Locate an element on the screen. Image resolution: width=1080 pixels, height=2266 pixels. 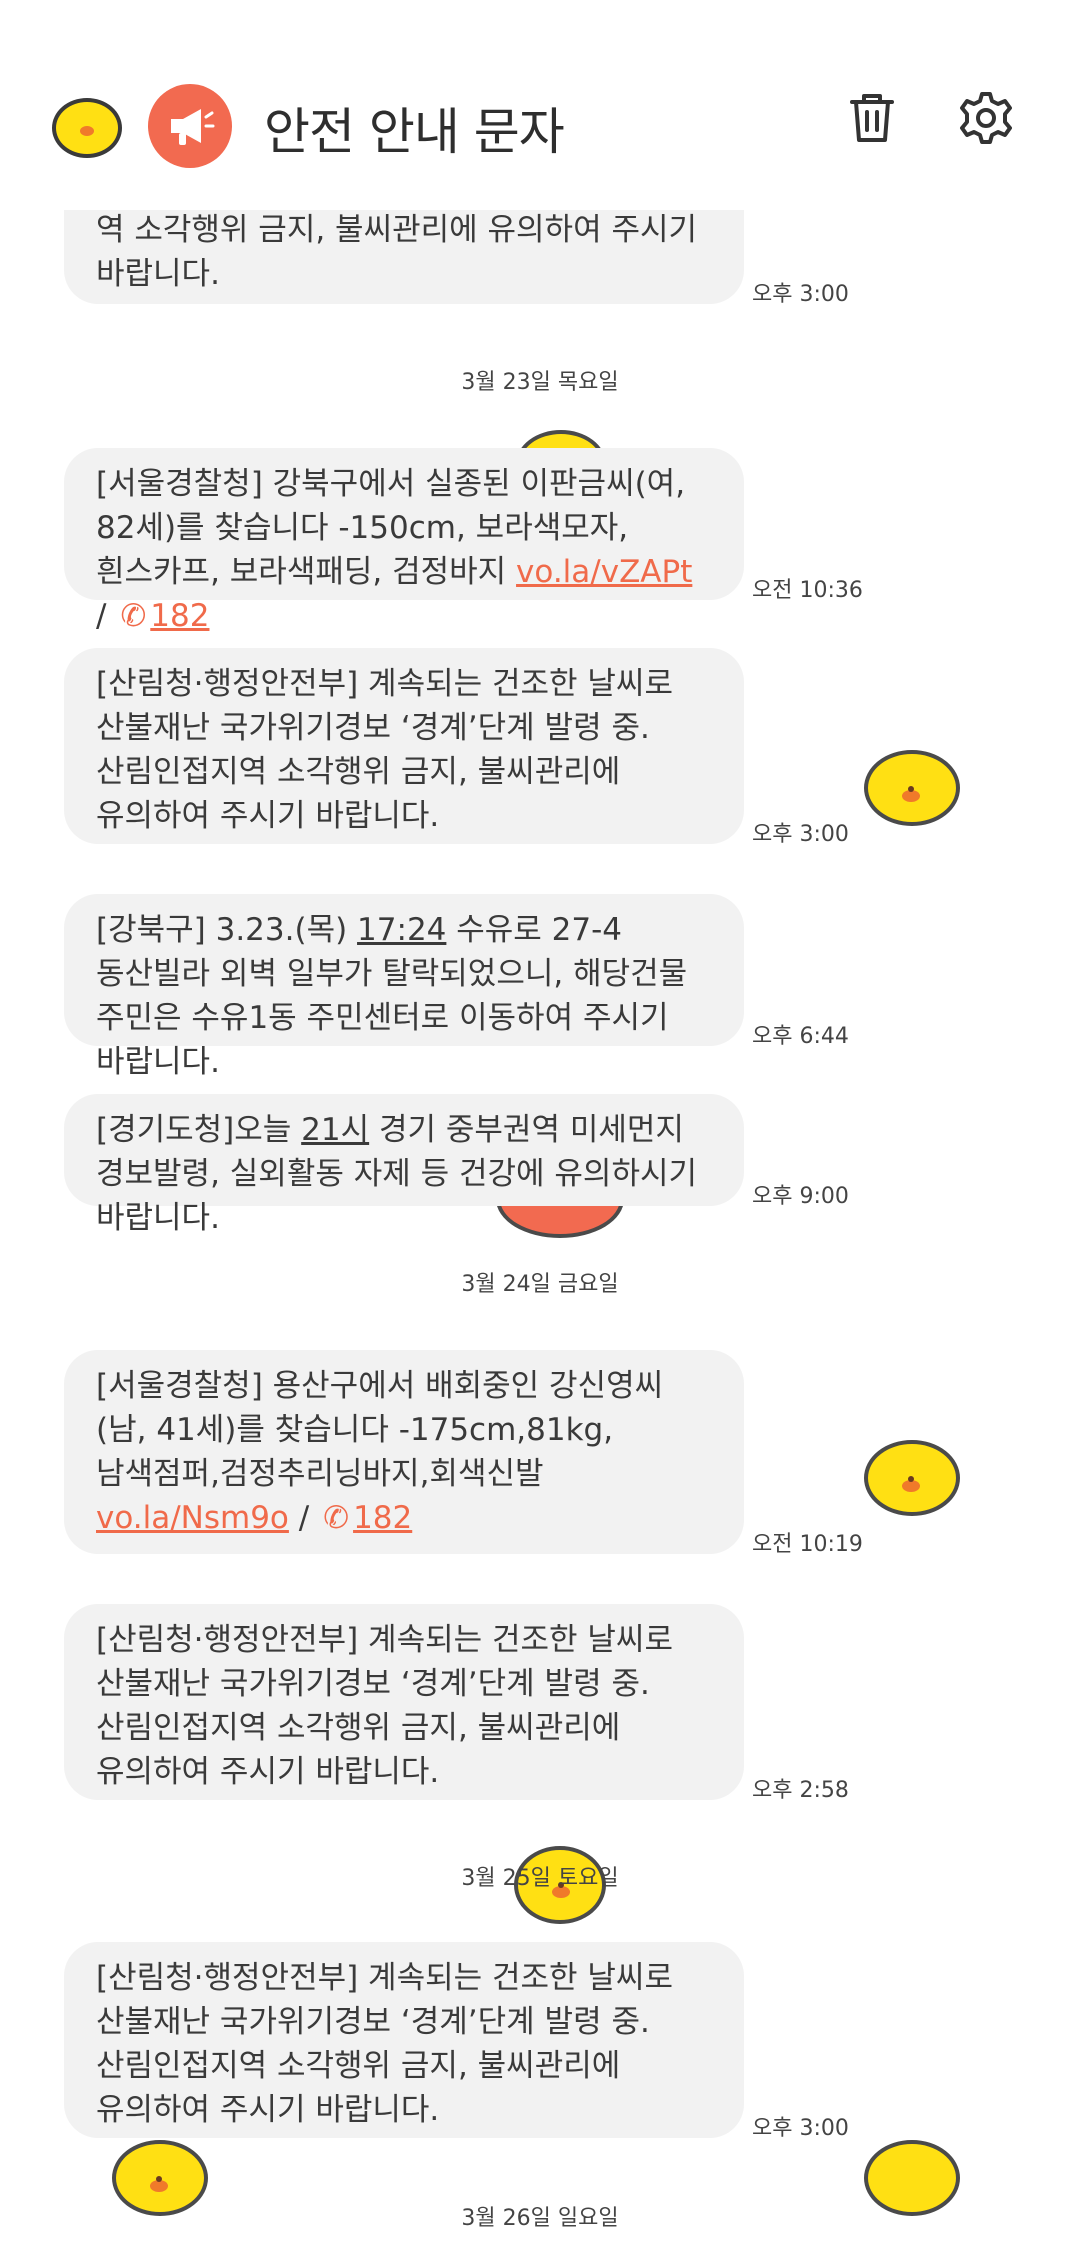
date-divider: 3월 26일 일요일 is located at coordinates (540, 2218).